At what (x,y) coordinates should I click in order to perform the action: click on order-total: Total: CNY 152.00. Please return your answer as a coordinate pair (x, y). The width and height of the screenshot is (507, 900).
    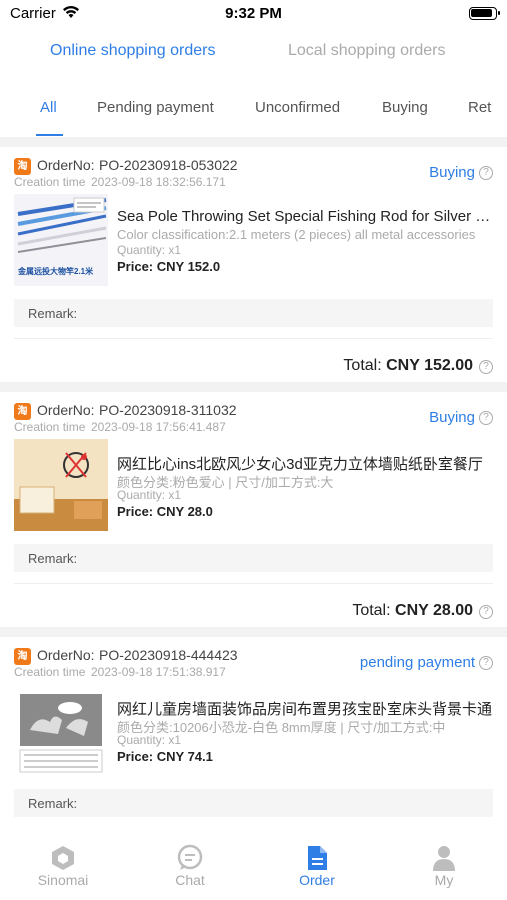
    Looking at the image, I should click on (408, 366).